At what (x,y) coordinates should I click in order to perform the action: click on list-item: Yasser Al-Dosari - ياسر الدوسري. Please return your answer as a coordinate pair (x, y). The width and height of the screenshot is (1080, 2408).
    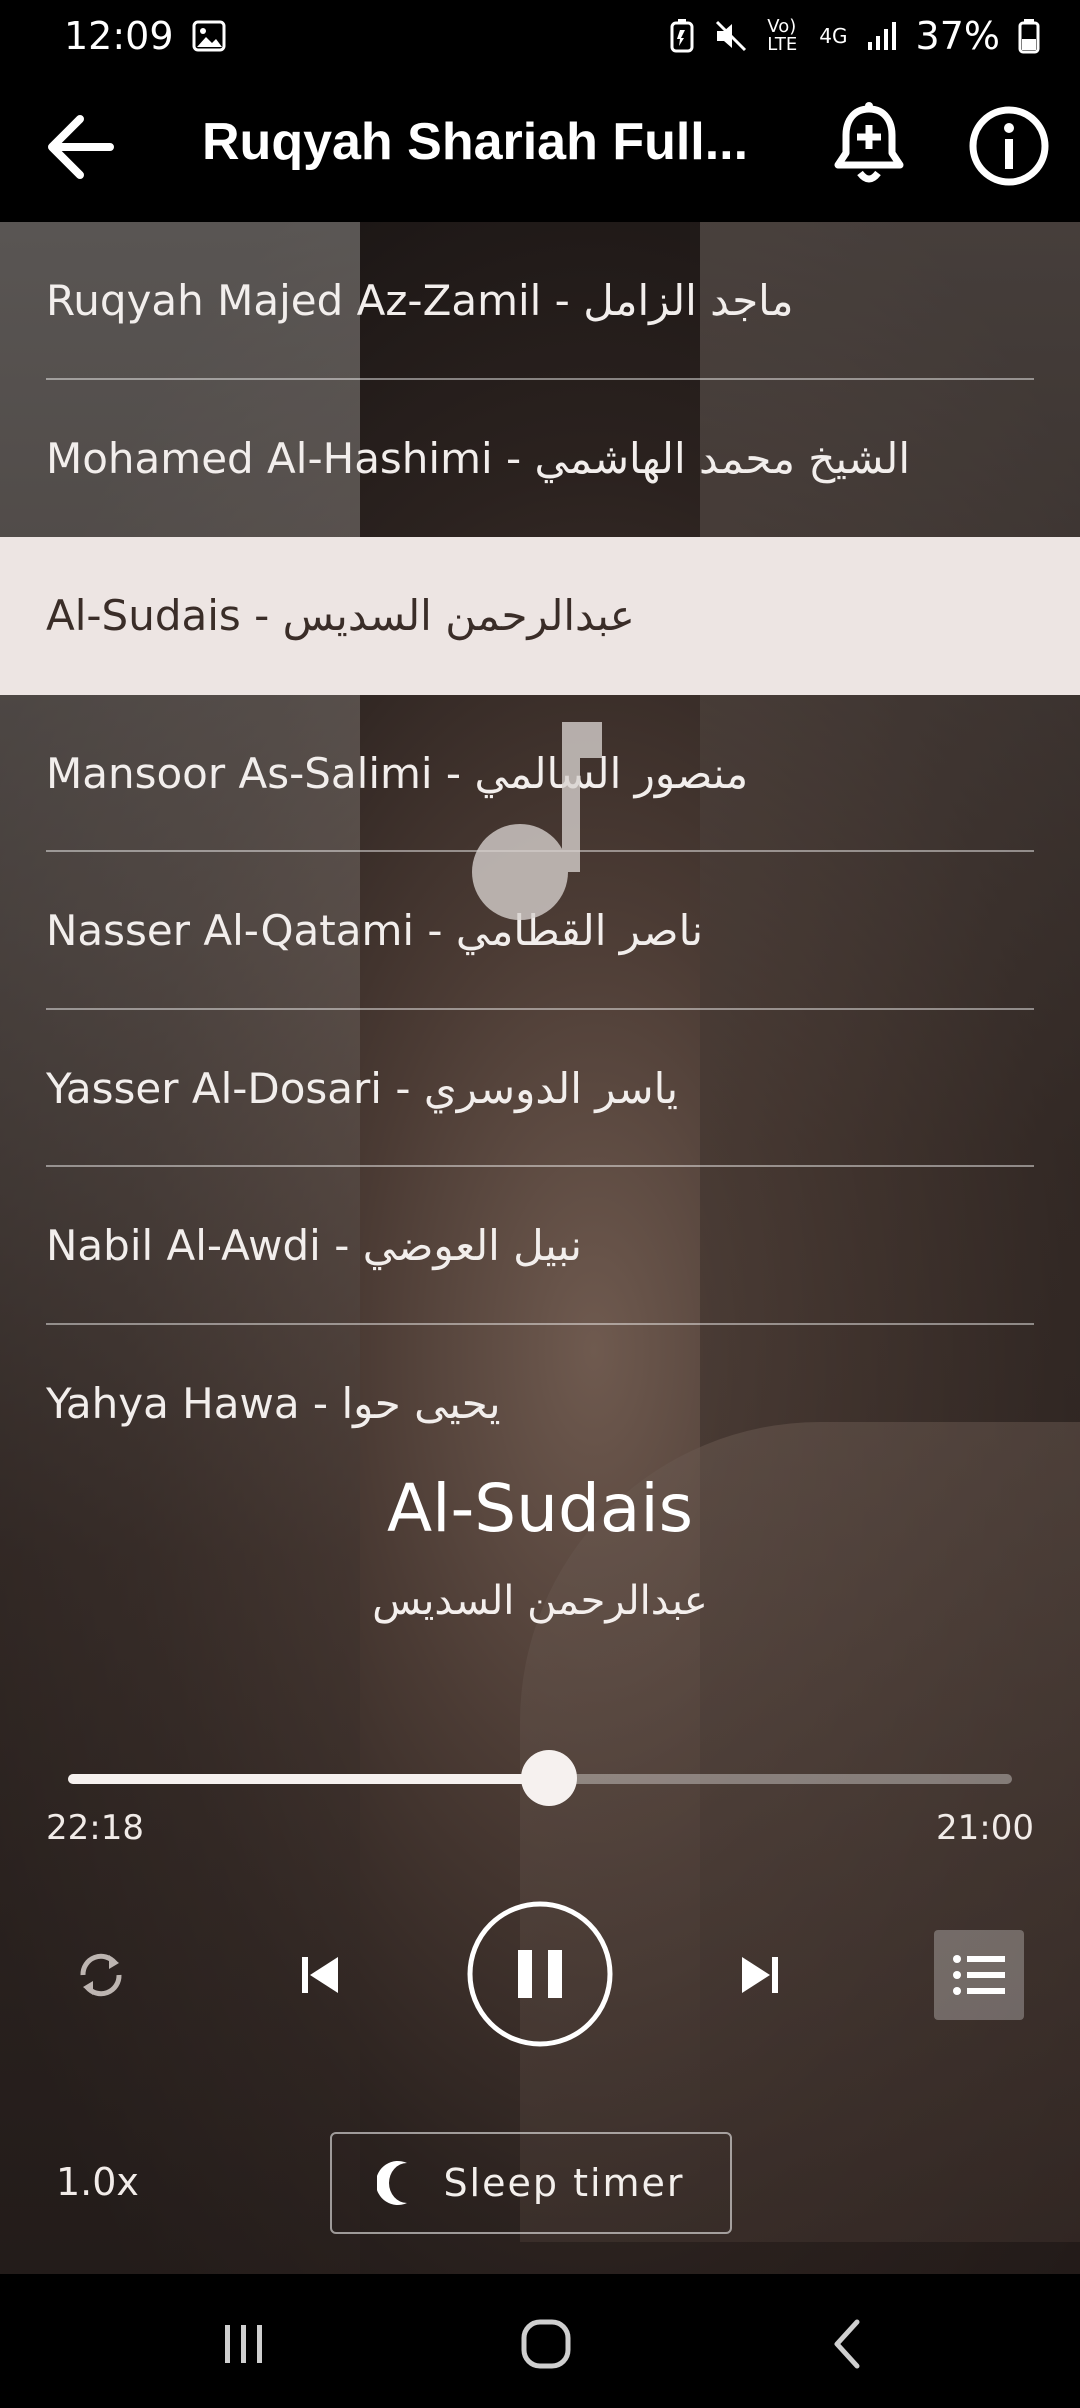
    Looking at the image, I should click on (540, 1088).